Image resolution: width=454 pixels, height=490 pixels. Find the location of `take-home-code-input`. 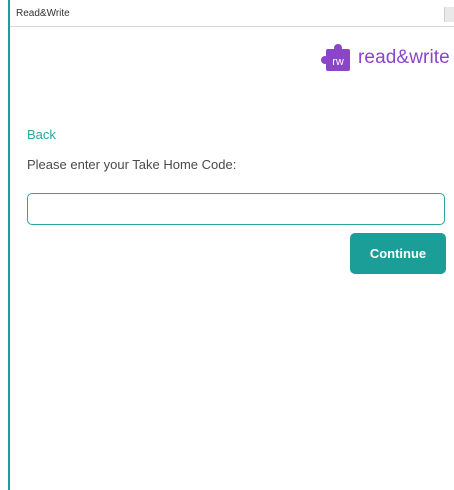

take-home-code-input is located at coordinates (236, 209).